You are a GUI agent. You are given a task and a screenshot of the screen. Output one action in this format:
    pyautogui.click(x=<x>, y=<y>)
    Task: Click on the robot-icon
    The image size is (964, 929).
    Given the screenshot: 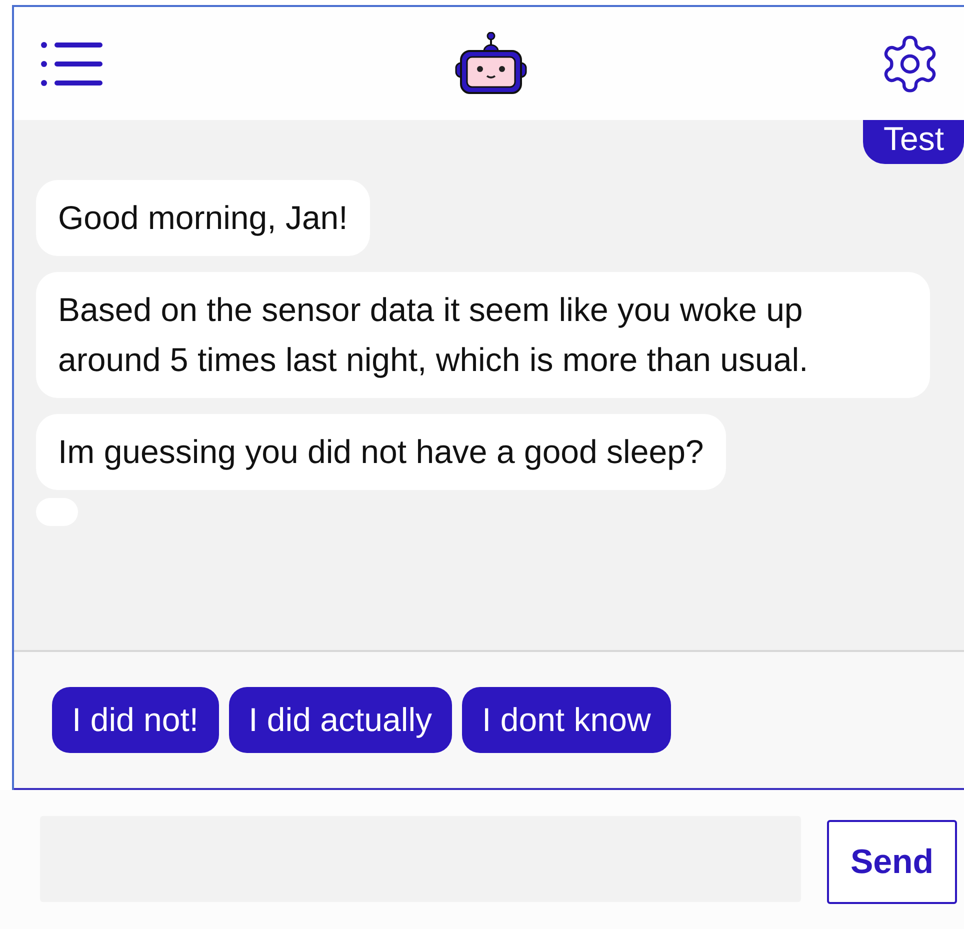 What is the action you would take?
    pyautogui.click(x=491, y=64)
    